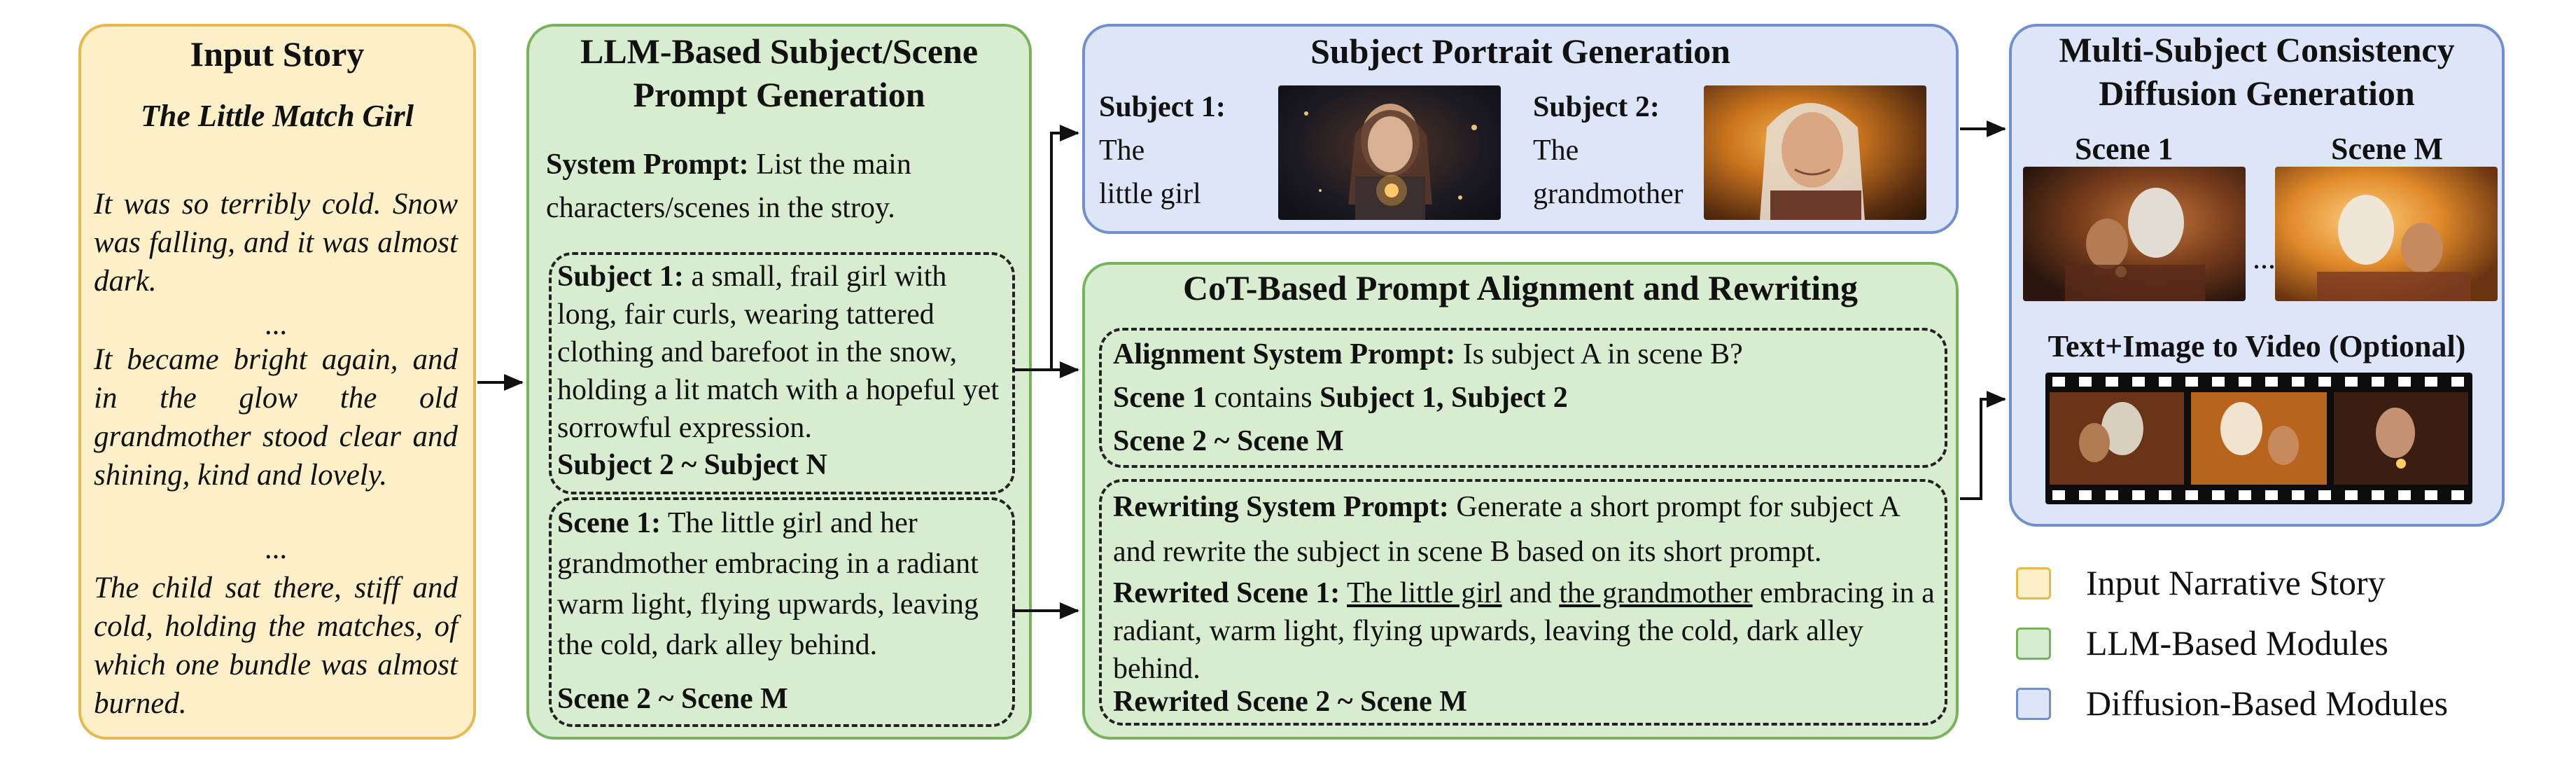 Image resolution: width=2576 pixels, height=762 pixels. I want to click on legend-label-diffusion: Diffusion-Based Modules, so click(2267, 703).